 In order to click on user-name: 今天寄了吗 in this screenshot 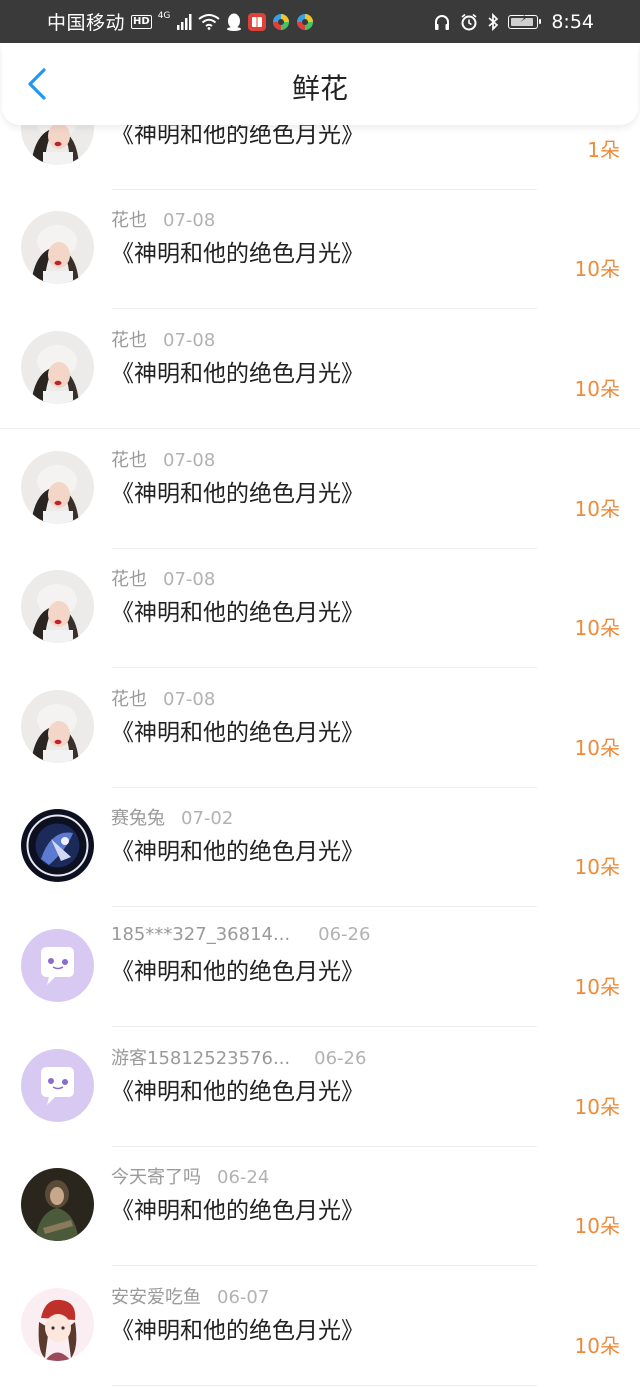, I will do `click(156, 1177)`.